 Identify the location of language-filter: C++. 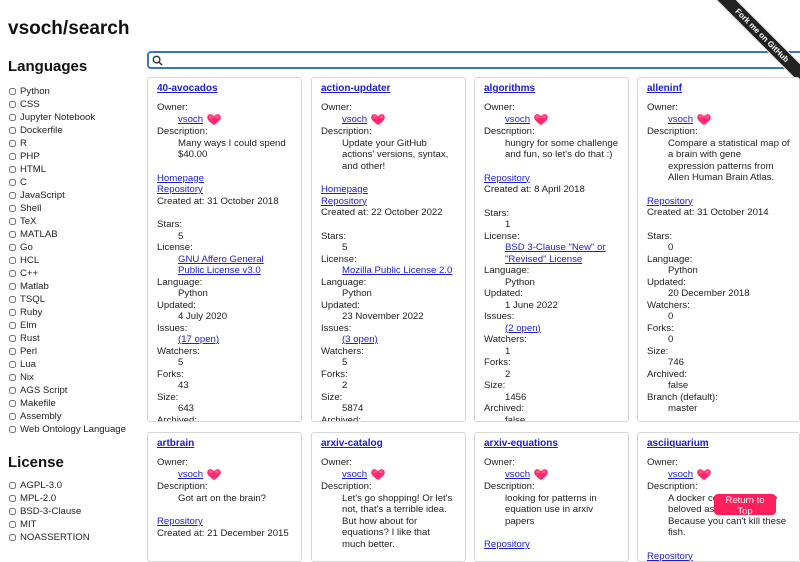
(74, 273).